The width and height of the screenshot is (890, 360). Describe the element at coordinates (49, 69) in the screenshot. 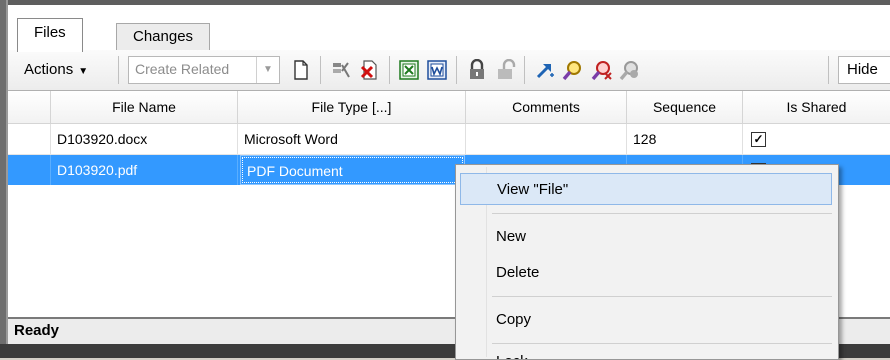

I see `actions-label: Actions` at that location.